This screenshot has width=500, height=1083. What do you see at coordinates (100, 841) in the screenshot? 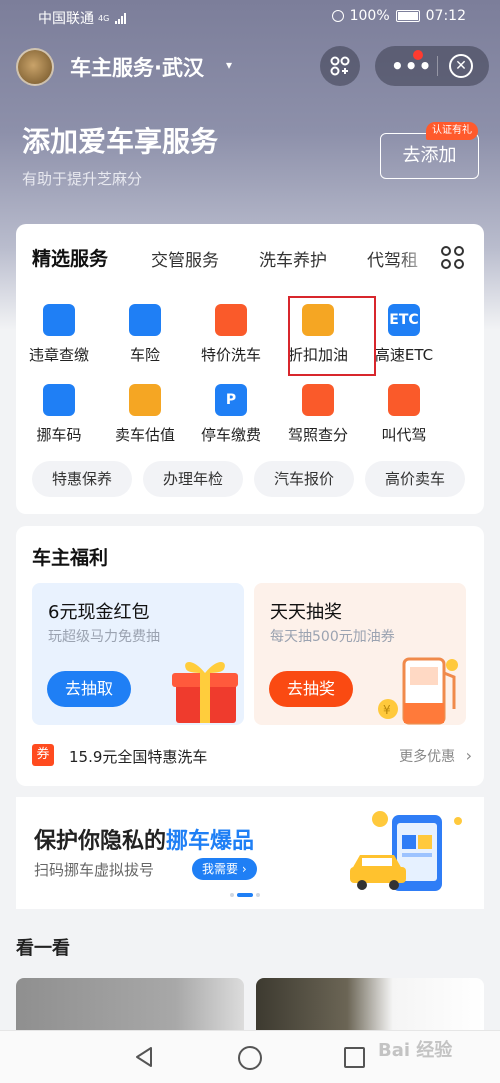
I see `banner-title-prefix: 保护你隐私的` at bounding box center [100, 841].